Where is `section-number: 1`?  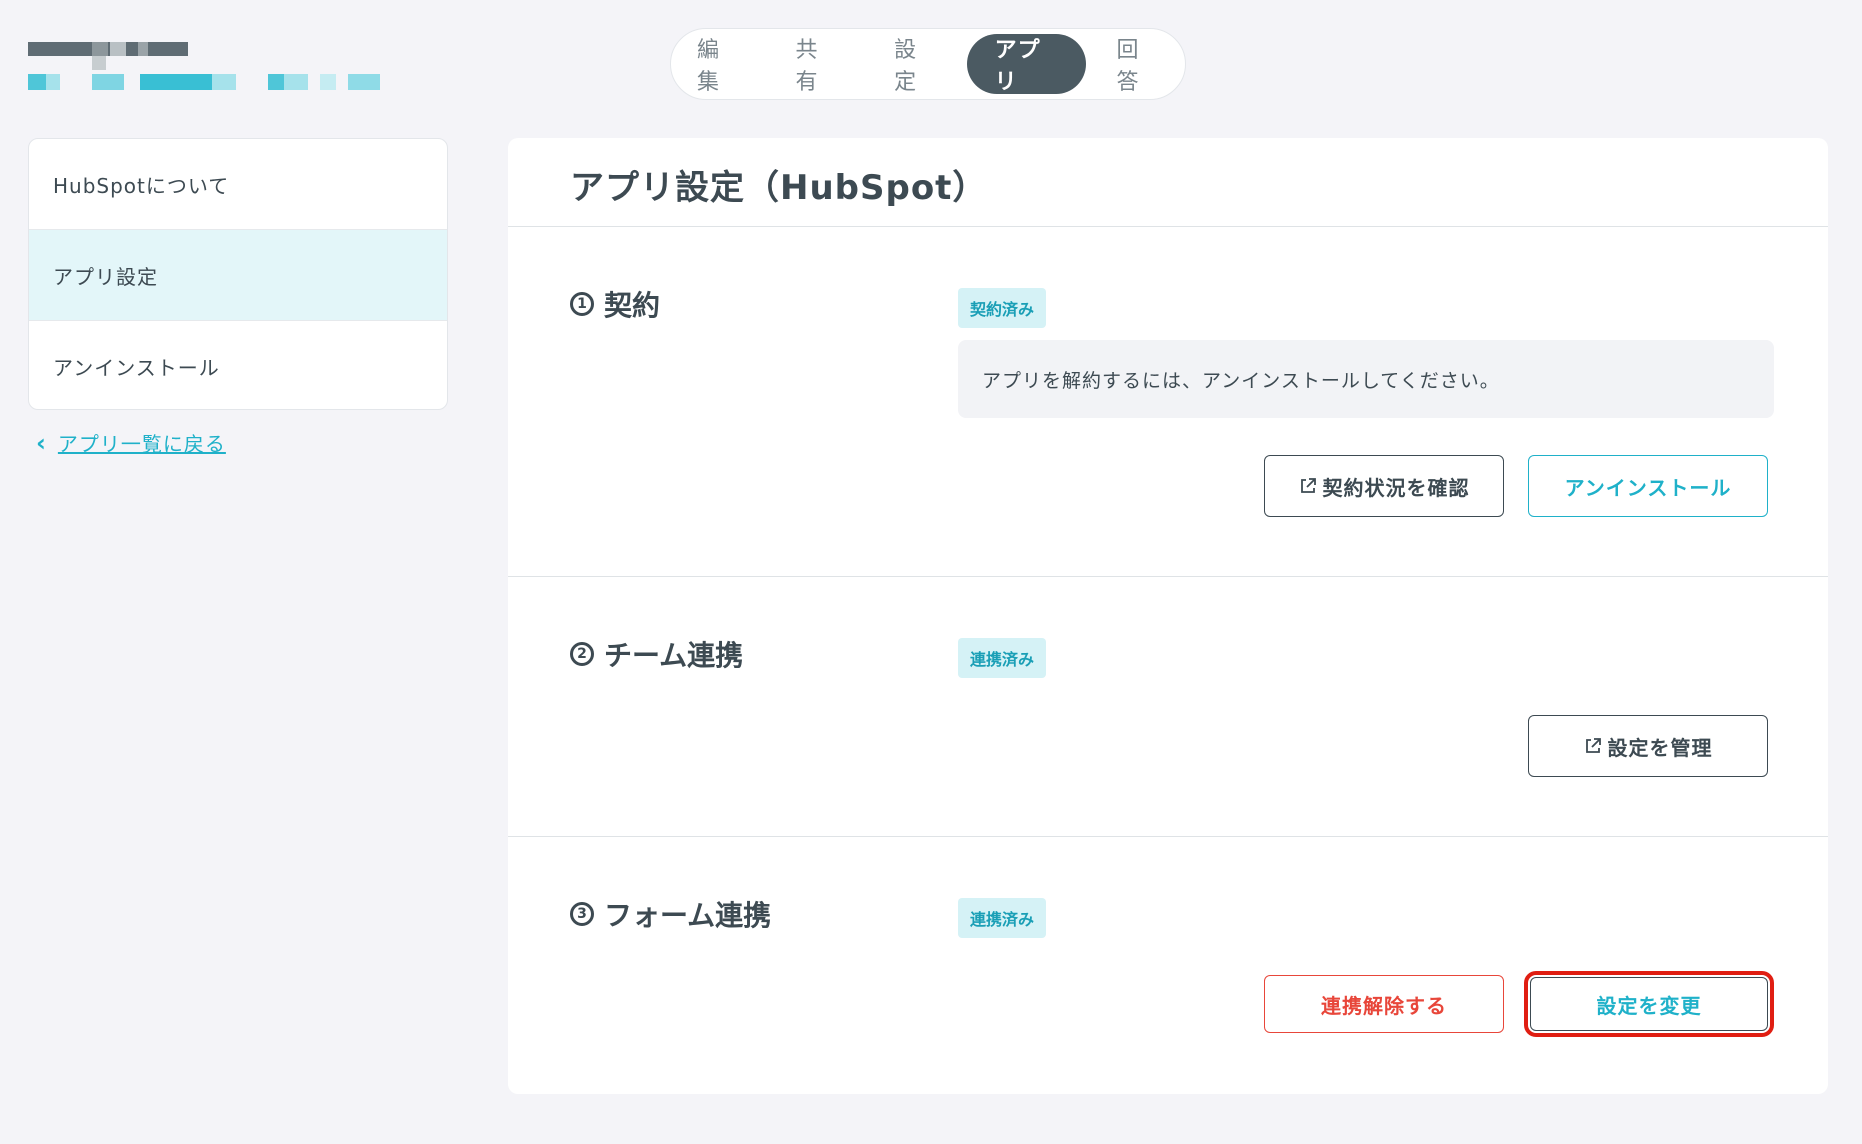 section-number: 1 is located at coordinates (582, 304).